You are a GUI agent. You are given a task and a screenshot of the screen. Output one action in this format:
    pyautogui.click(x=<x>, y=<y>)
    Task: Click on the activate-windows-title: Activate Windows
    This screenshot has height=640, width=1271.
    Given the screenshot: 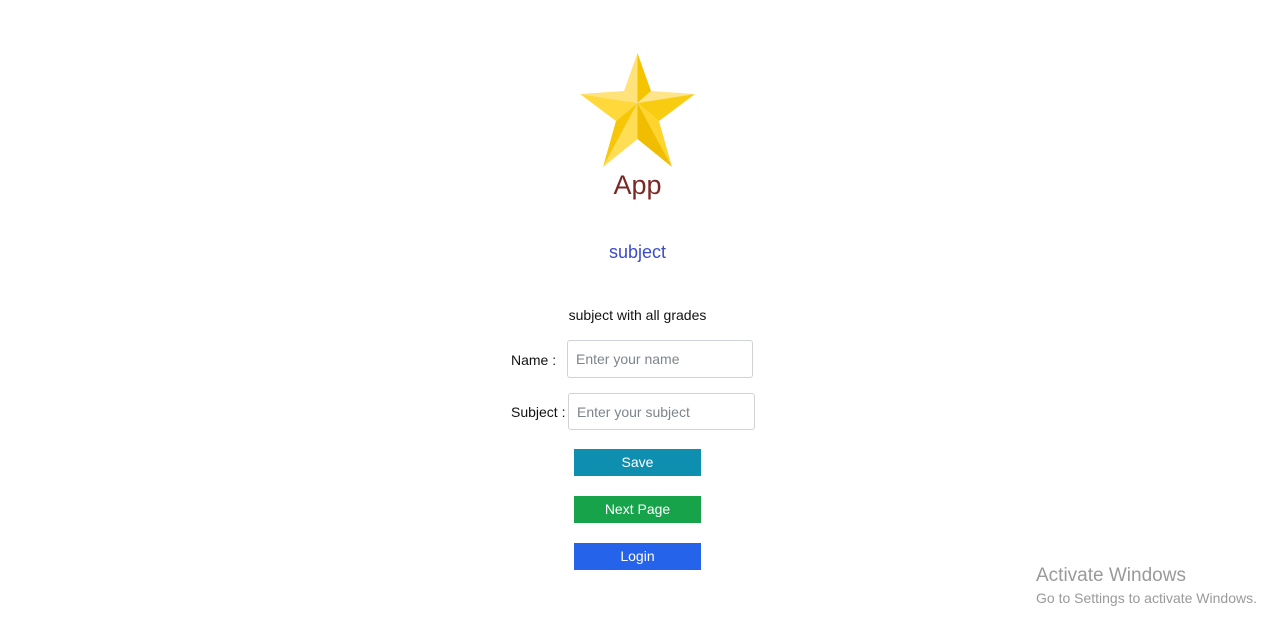 What is the action you would take?
    pyautogui.click(x=1111, y=575)
    